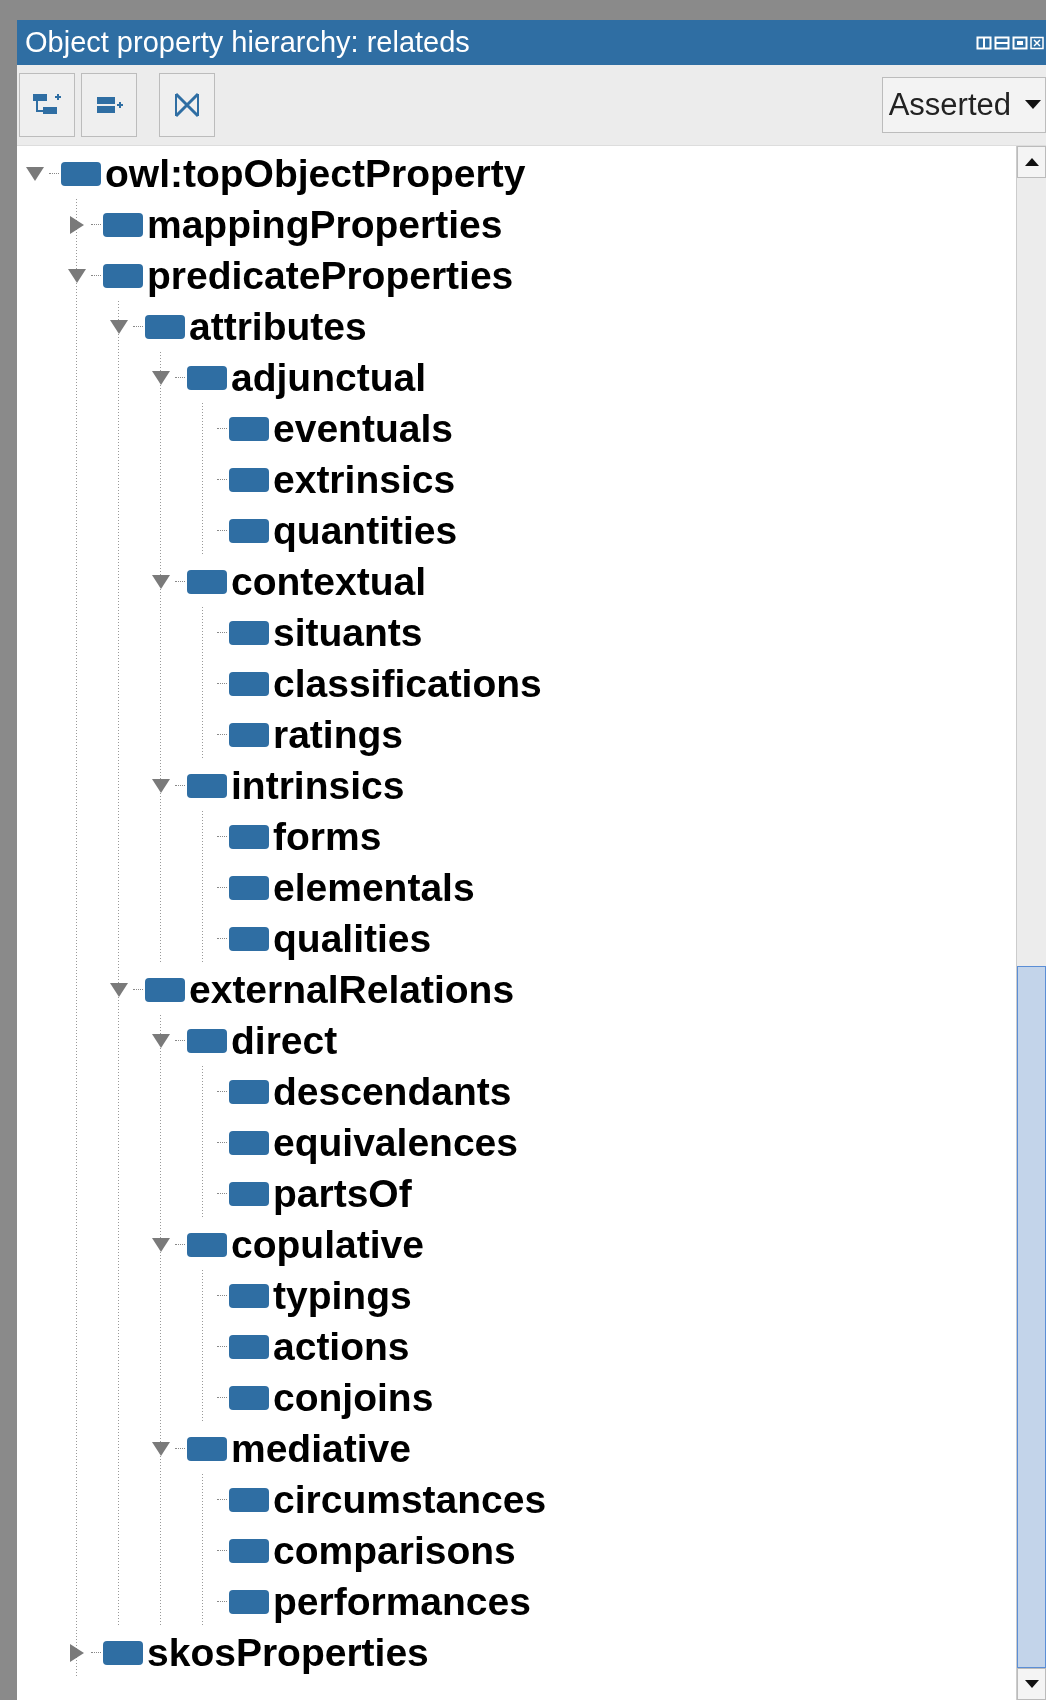 The image size is (1046, 1700). I want to click on tree-item: forms, so click(327, 836).